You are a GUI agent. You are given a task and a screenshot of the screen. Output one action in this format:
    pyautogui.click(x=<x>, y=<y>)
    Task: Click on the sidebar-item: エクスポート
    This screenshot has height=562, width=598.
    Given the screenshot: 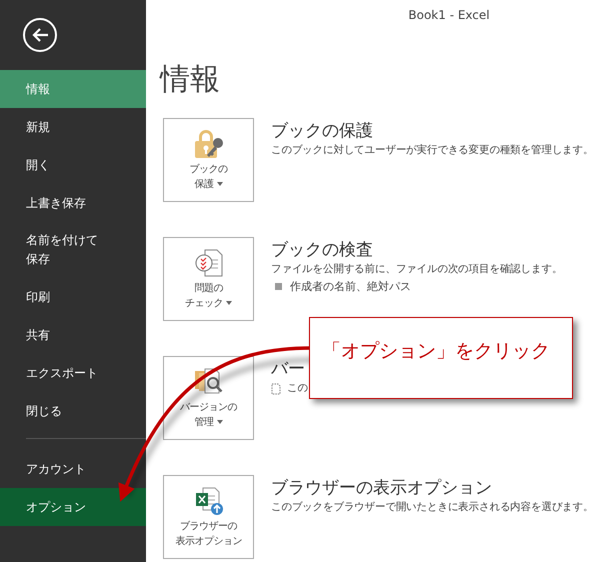 What is the action you would take?
    pyautogui.click(x=73, y=373)
    